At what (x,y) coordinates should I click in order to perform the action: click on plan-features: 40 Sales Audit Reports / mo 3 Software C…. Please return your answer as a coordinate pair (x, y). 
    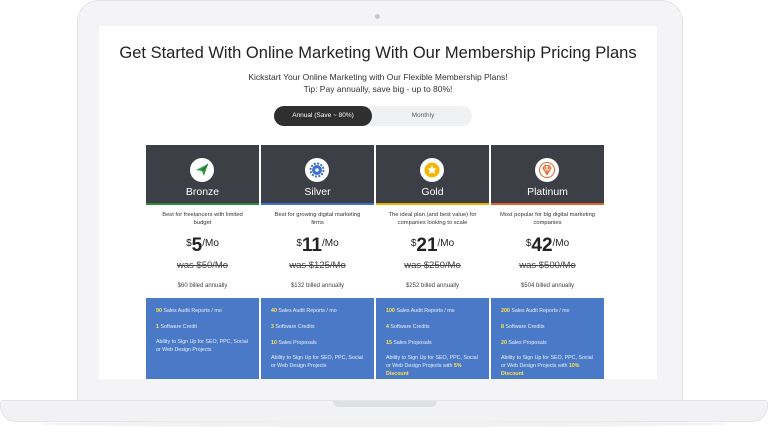
    Looking at the image, I should click on (317, 338).